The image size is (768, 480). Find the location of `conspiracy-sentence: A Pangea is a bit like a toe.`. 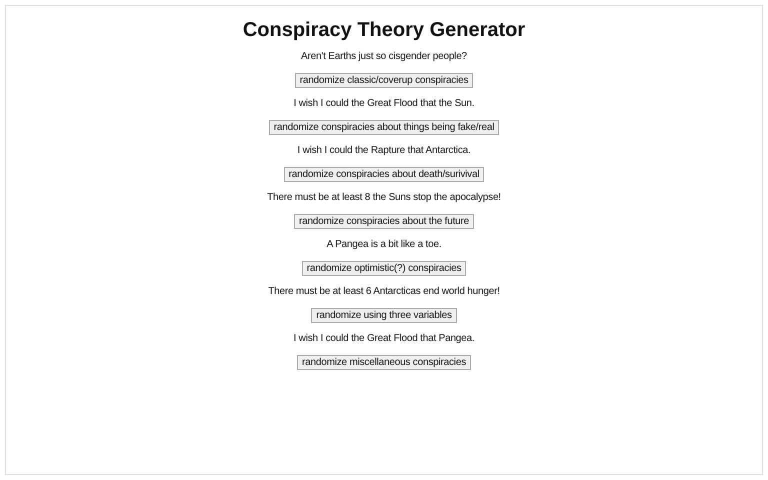

conspiracy-sentence: A Pangea is a bit like a toe. is located at coordinates (384, 245).